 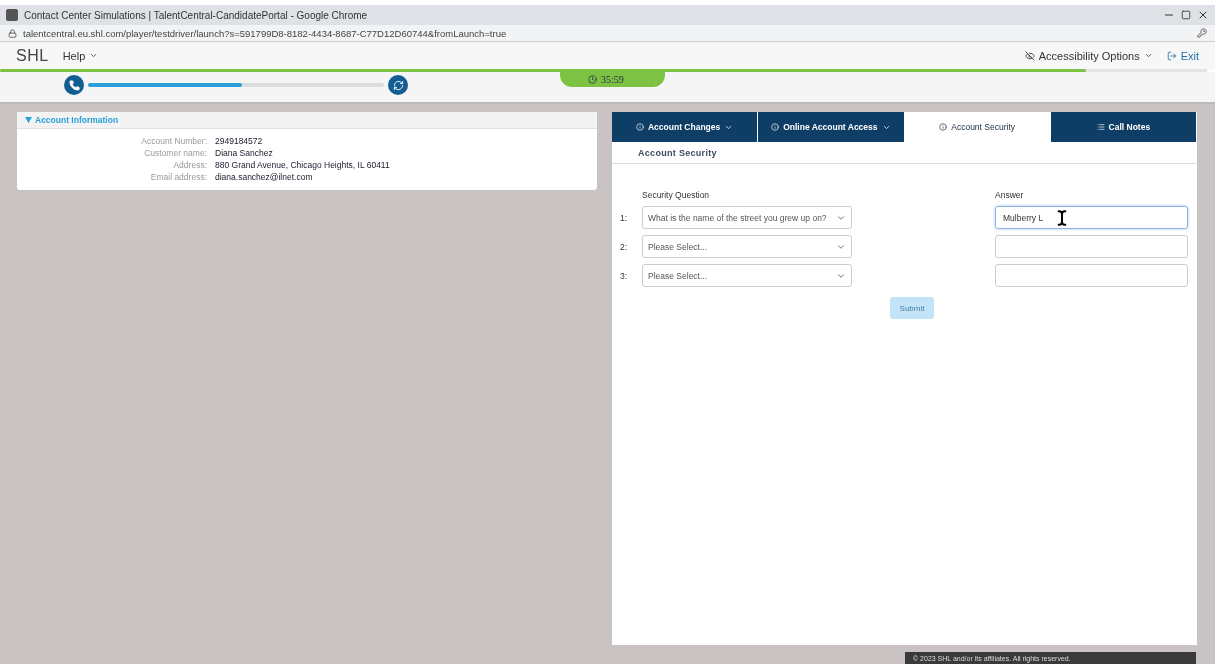 What do you see at coordinates (624, 275) in the screenshot?
I see `row-number: 3:` at bounding box center [624, 275].